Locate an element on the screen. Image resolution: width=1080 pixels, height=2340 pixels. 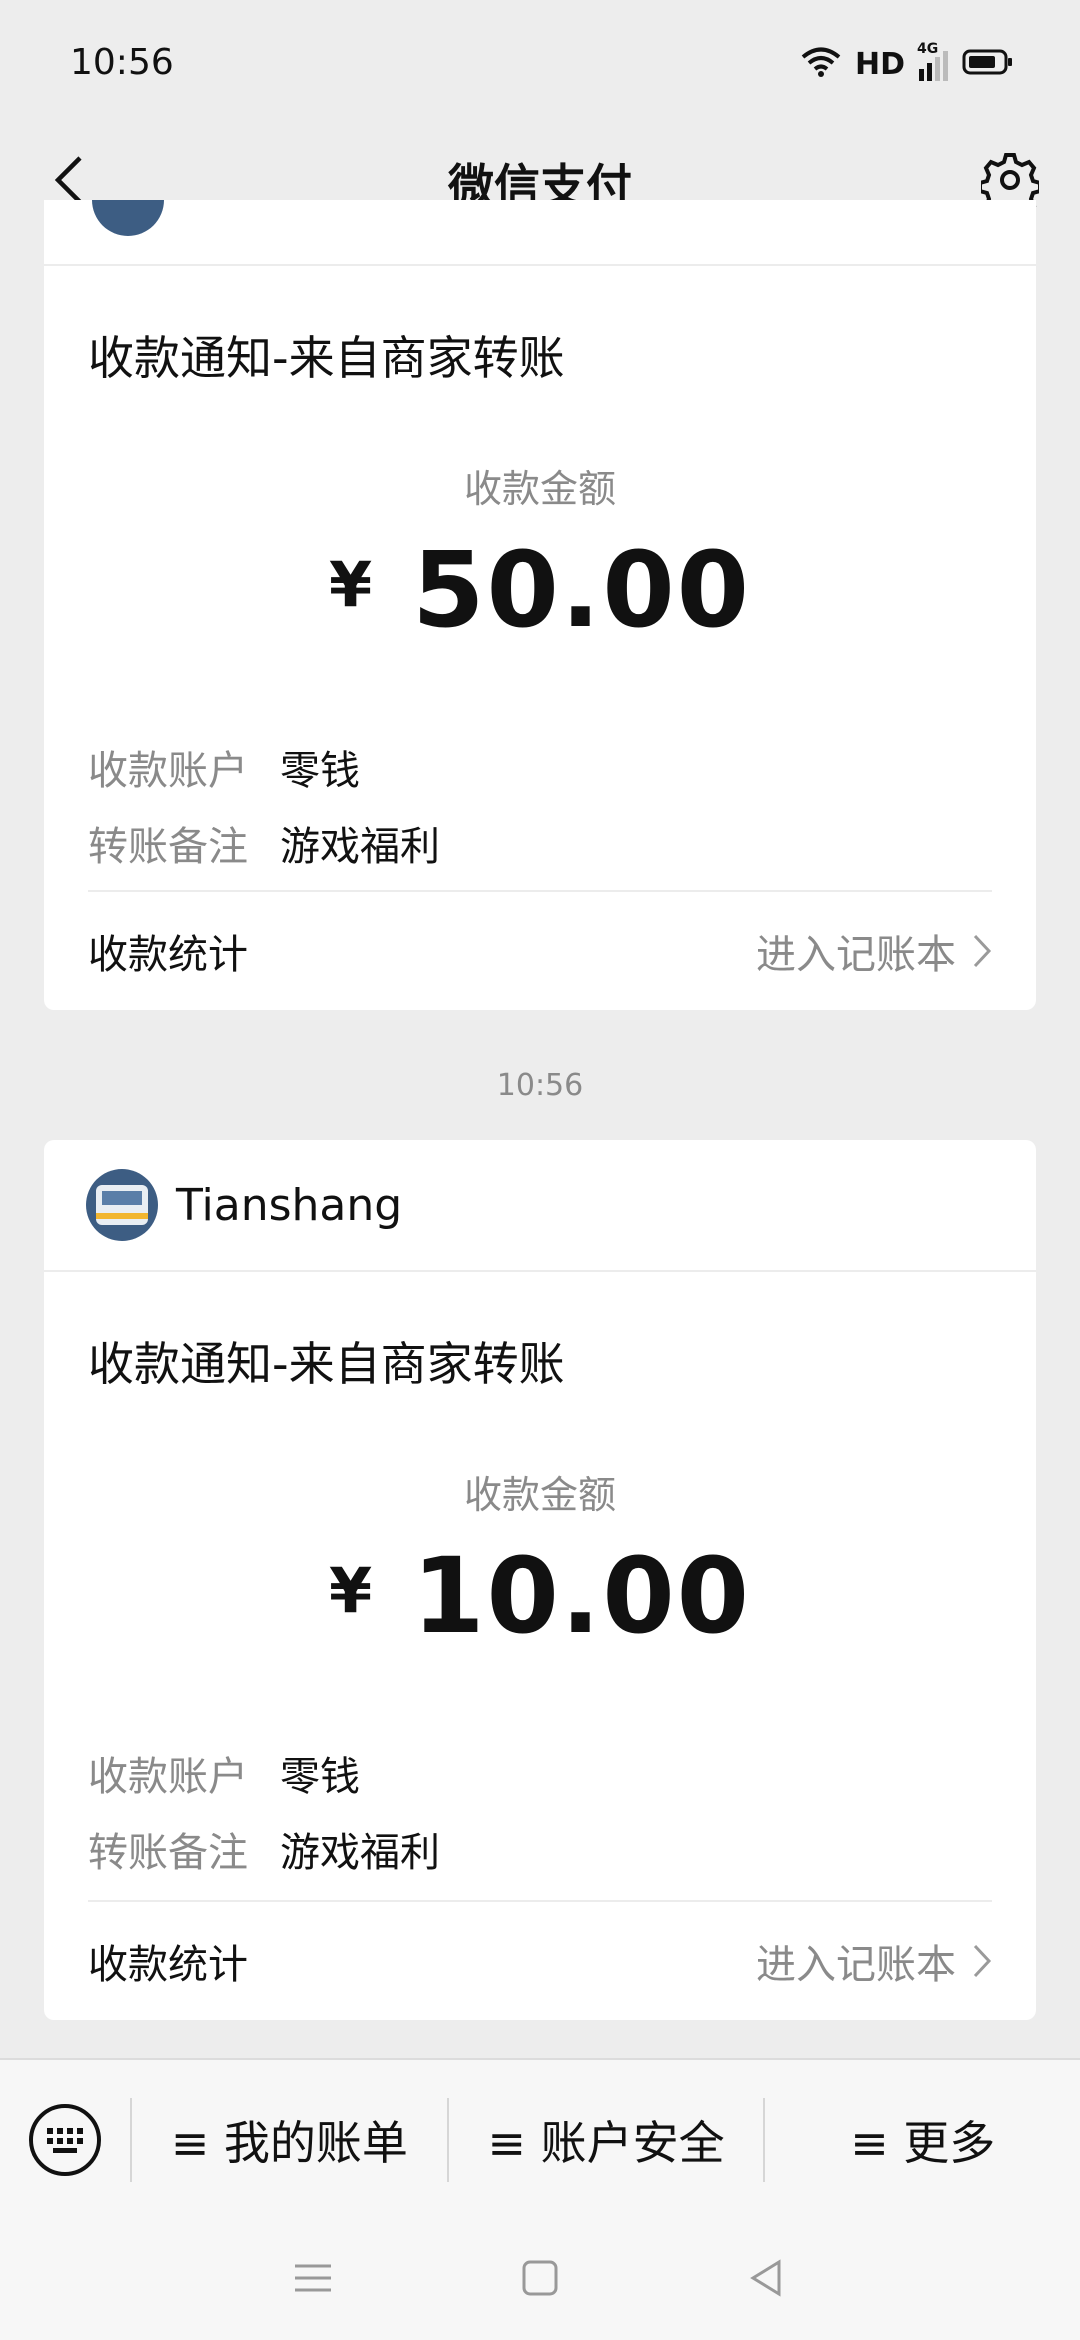
status-time: 10:56 is located at coordinates (122, 62).